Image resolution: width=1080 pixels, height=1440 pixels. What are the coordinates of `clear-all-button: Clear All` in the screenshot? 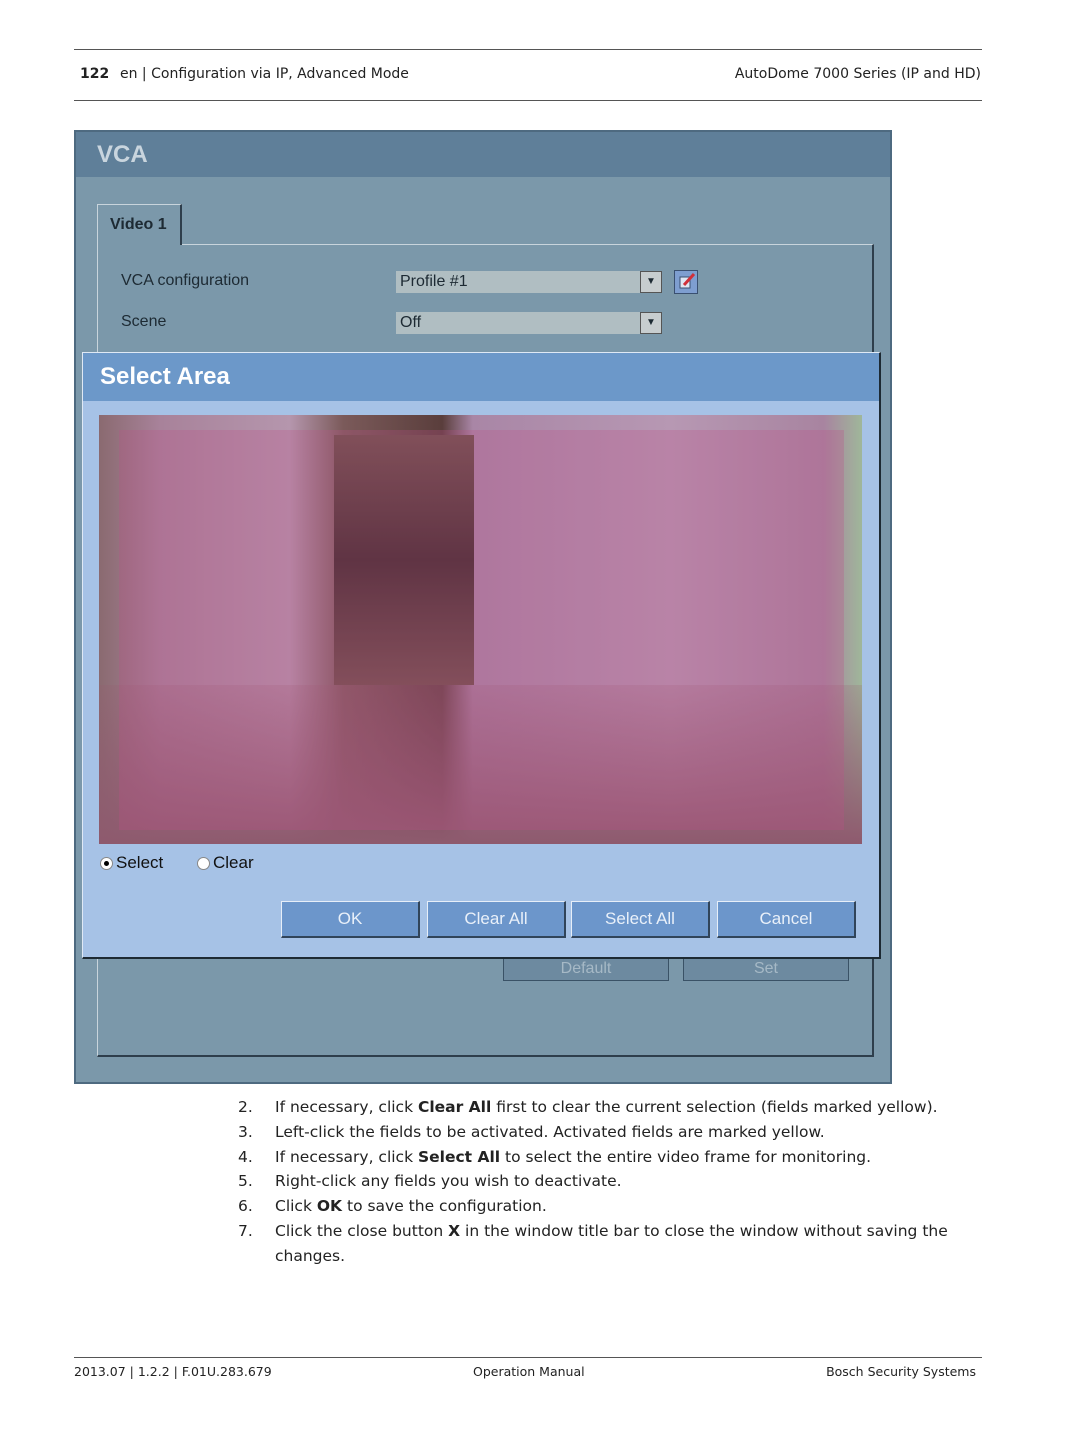 It's located at (496, 919).